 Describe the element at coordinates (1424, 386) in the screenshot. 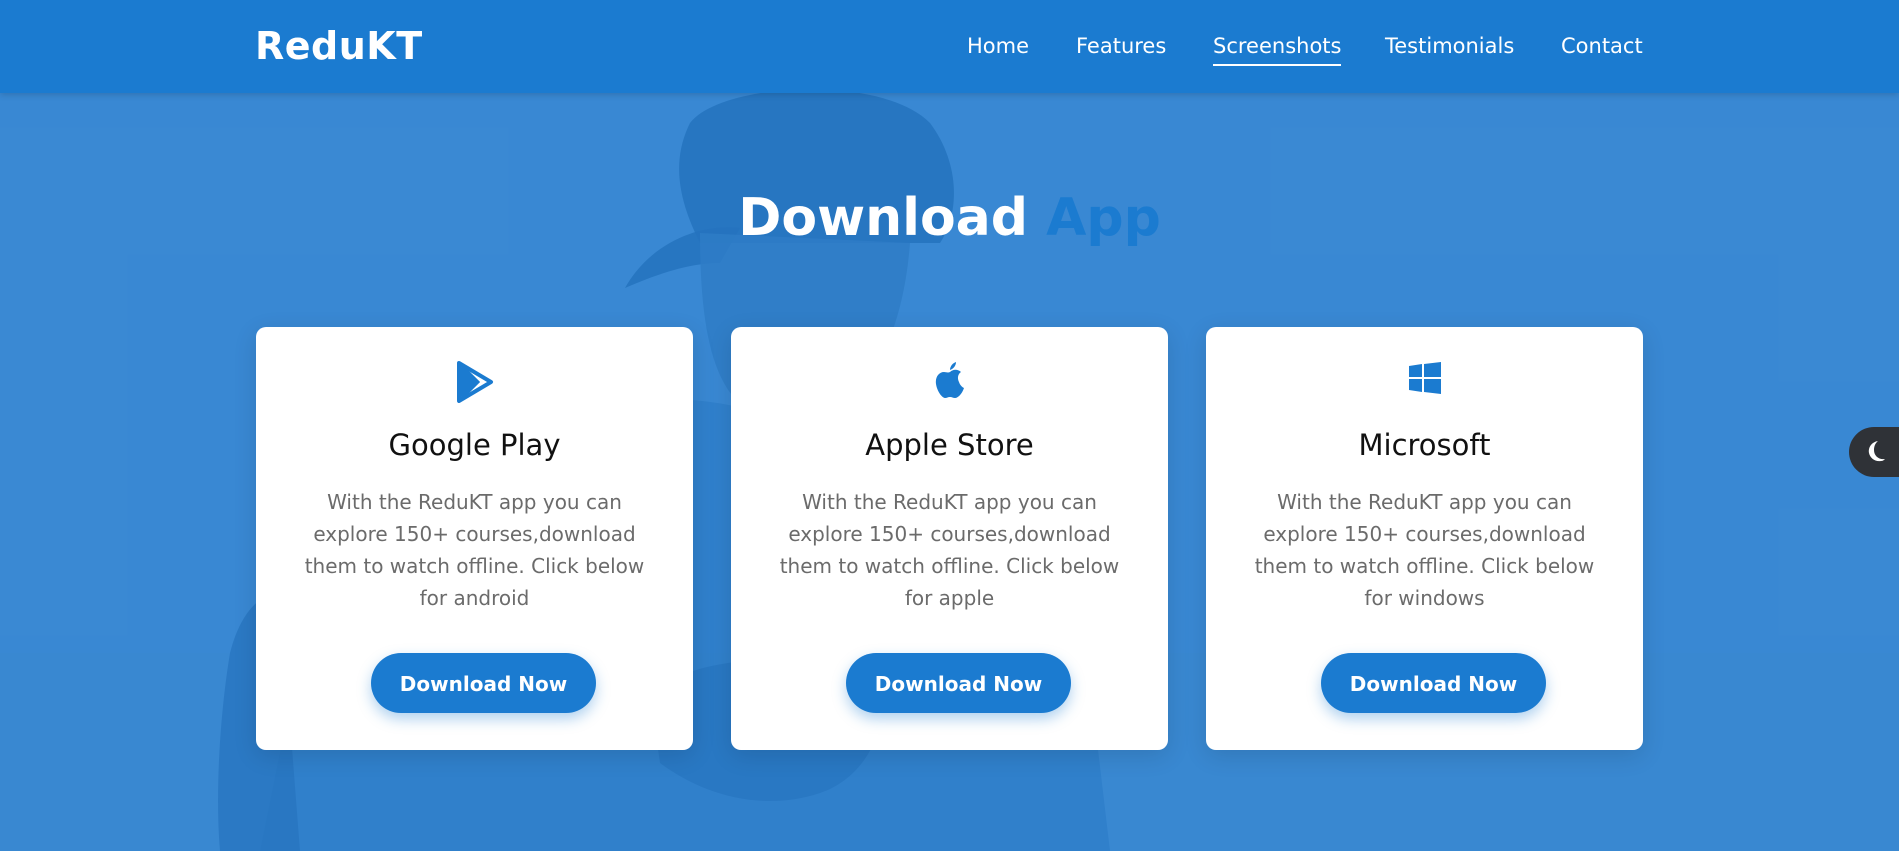

I see `windows-icon` at that location.